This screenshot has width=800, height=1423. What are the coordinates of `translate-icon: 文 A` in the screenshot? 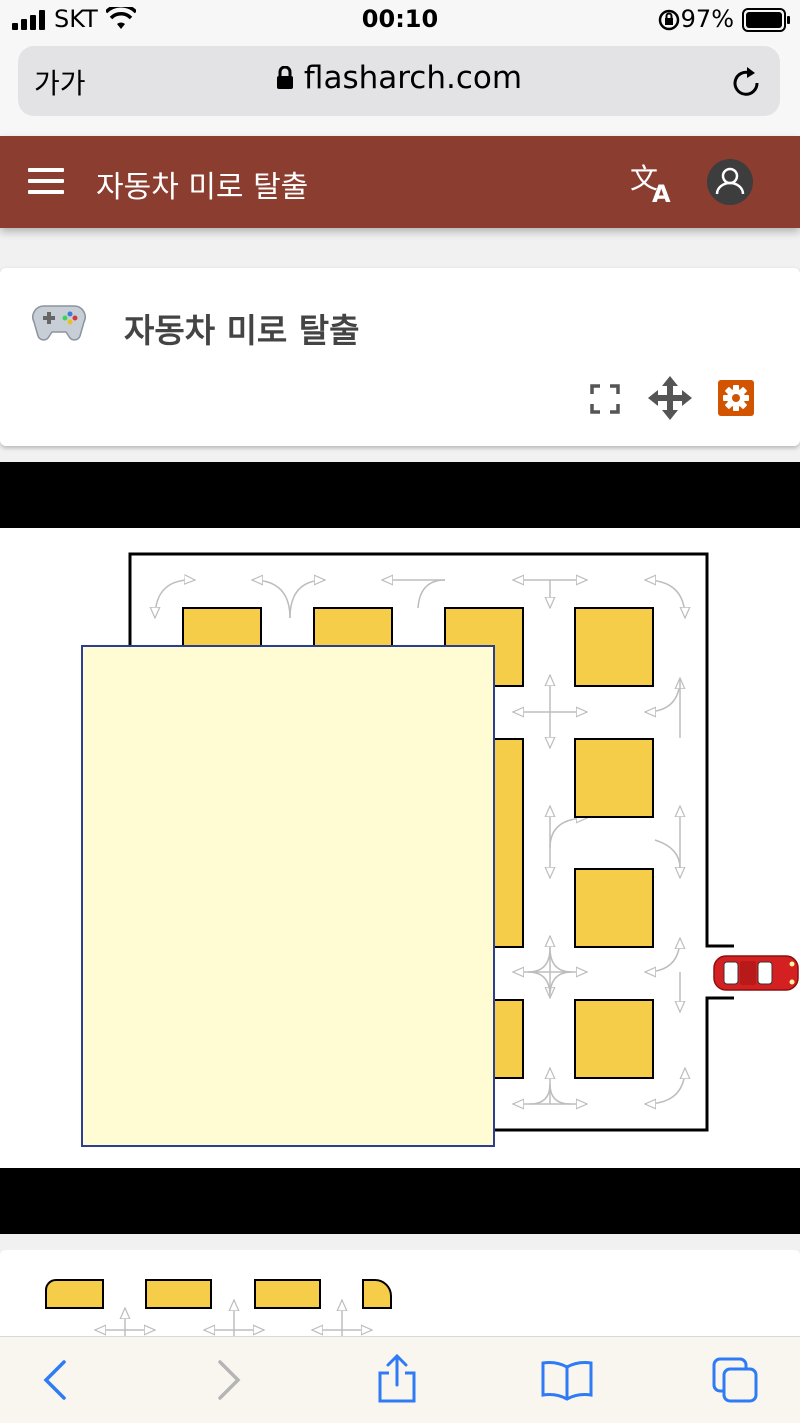 It's located at (653, 183).